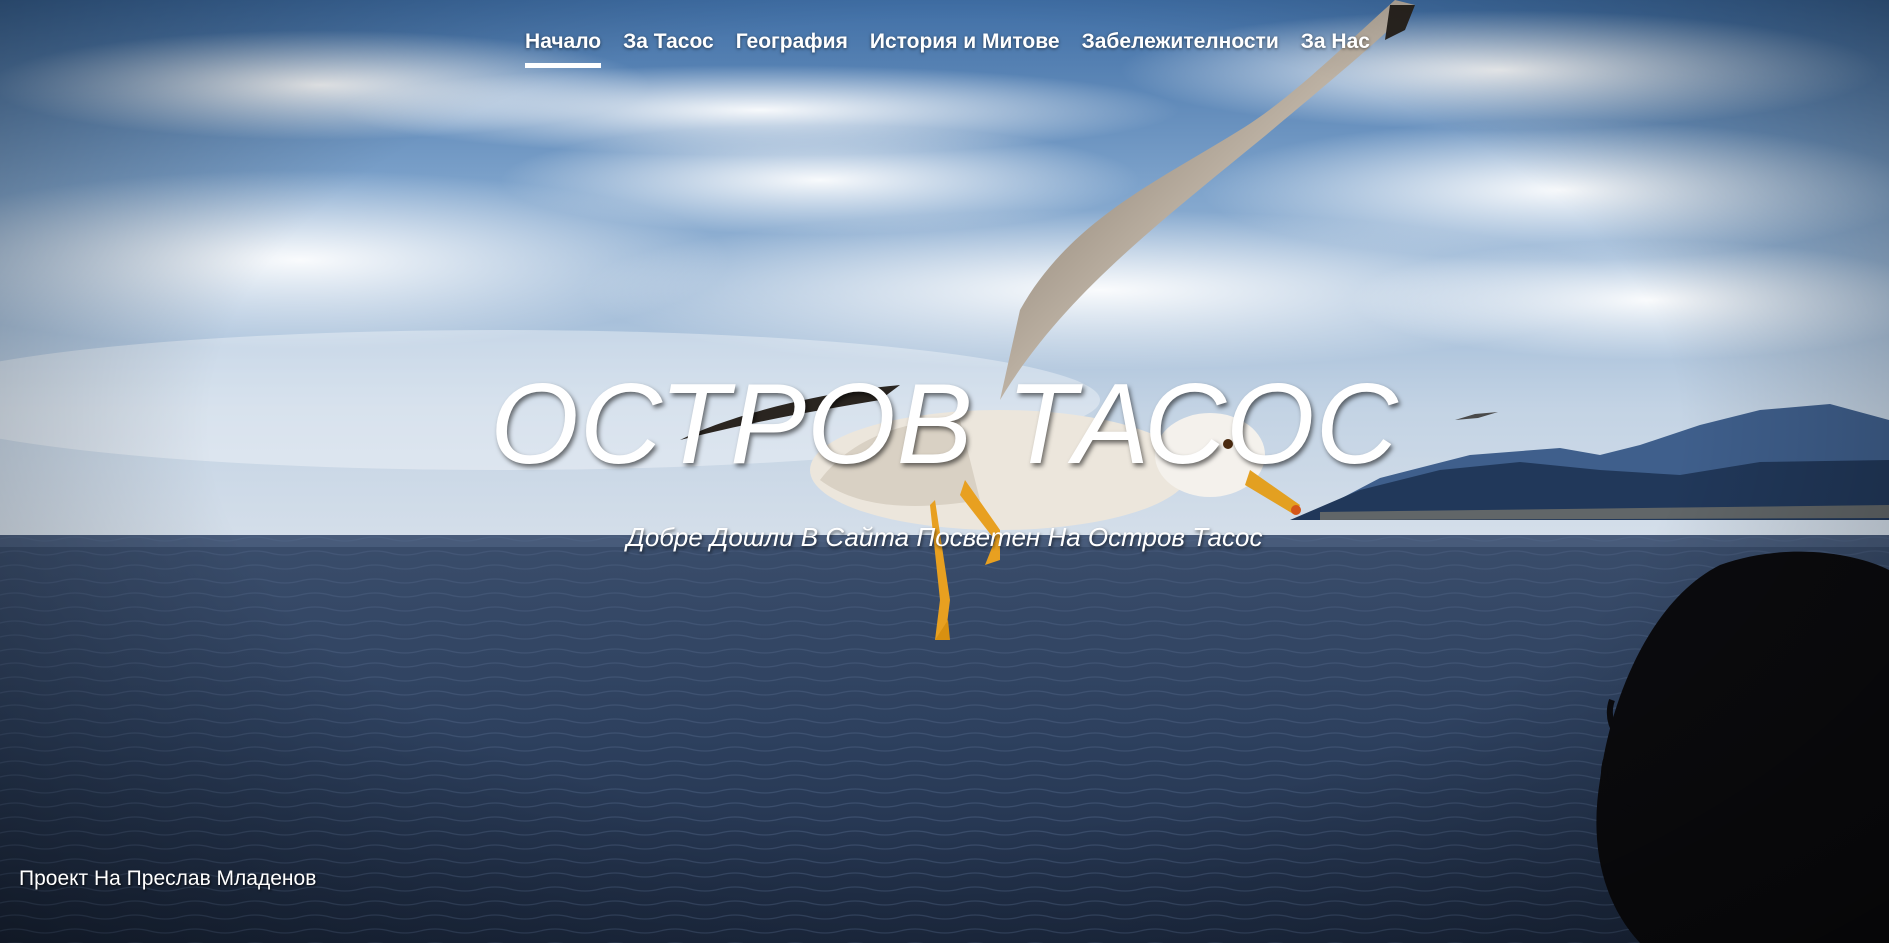 This screenshot has height=943, width=1889. Describe the element at coordinates (668, 47) in the screenshot. I see `nav-item-about-thasos: За Тасос` at that location.